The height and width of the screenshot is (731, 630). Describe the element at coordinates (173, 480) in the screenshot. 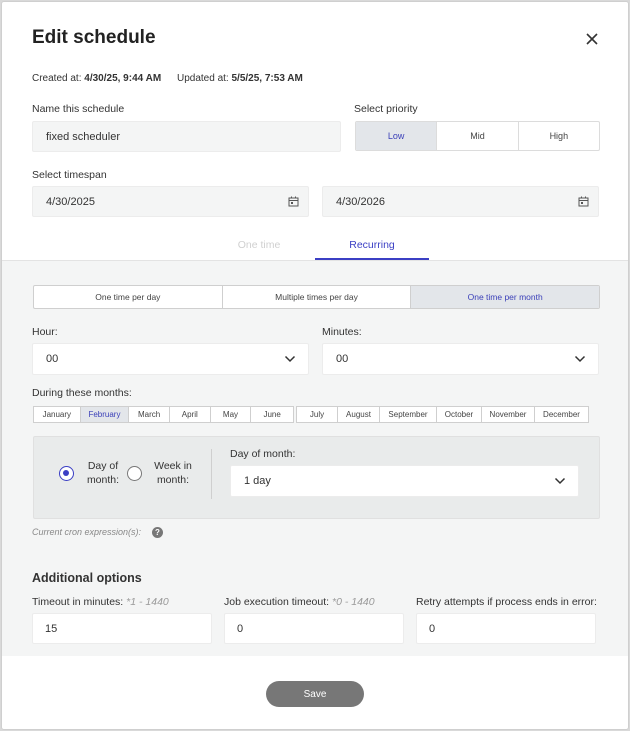

I see `week-in-month-label-line2: month:` at that location.